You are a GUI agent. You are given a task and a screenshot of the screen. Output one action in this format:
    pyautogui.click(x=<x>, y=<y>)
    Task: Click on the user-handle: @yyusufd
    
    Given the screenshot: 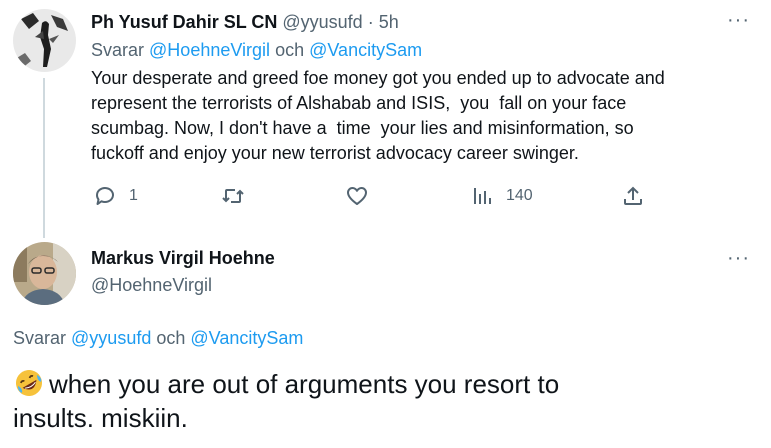 What is the action you would take?
    pyautogui.click(x=322, y=22)
    